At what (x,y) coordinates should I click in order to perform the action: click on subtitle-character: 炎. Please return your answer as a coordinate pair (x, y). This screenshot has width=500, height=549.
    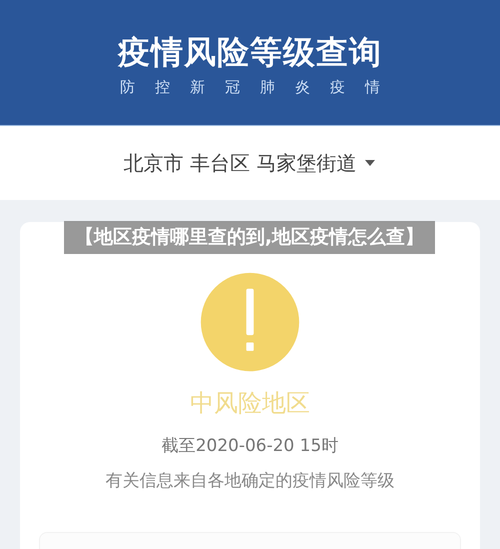
    Looking at the image, I should click on (302, 87).